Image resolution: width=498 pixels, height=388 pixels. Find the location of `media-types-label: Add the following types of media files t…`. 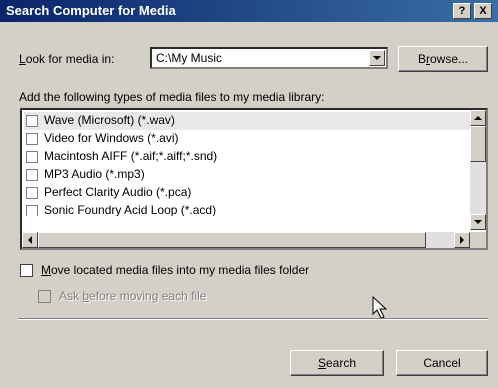

media-types-label: Add the following types of media files t… is located at coordinates (172, 97).